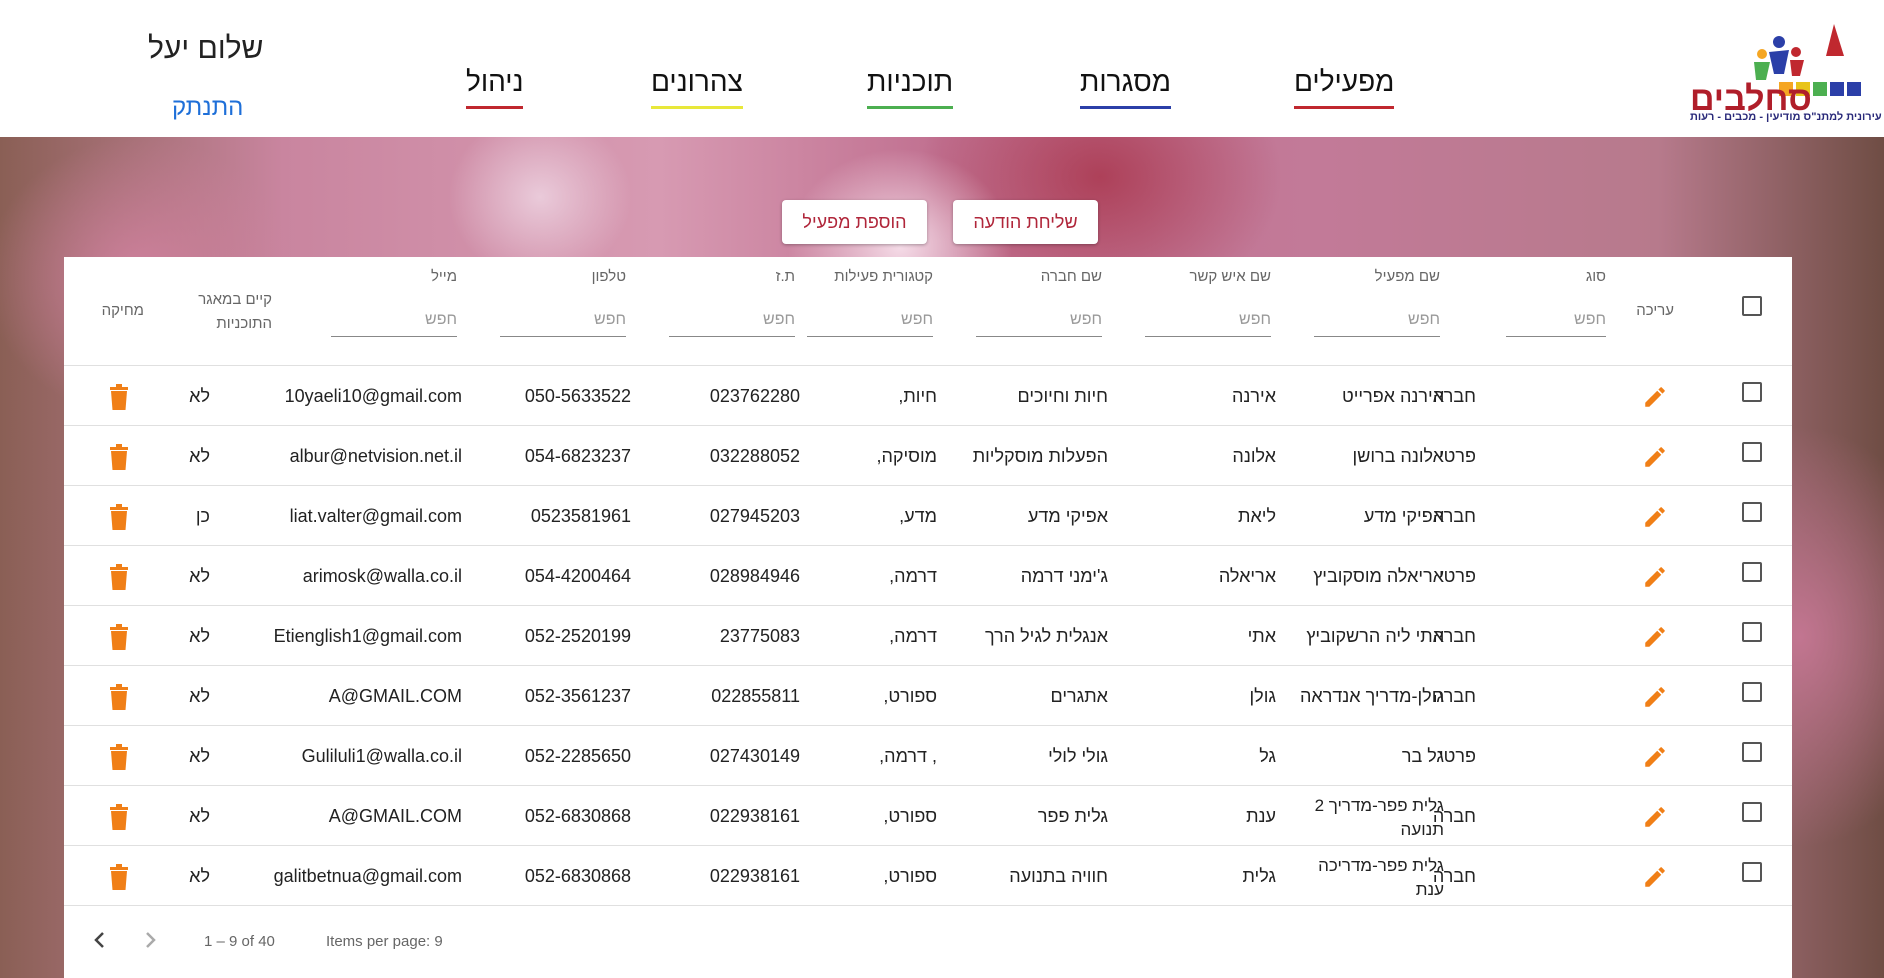 The width and height of the screenshot is (1884, 978). Describe the element at coordinates (906, 456) in the screenshot. I see `cell-category: מוסיקה,` at that location.